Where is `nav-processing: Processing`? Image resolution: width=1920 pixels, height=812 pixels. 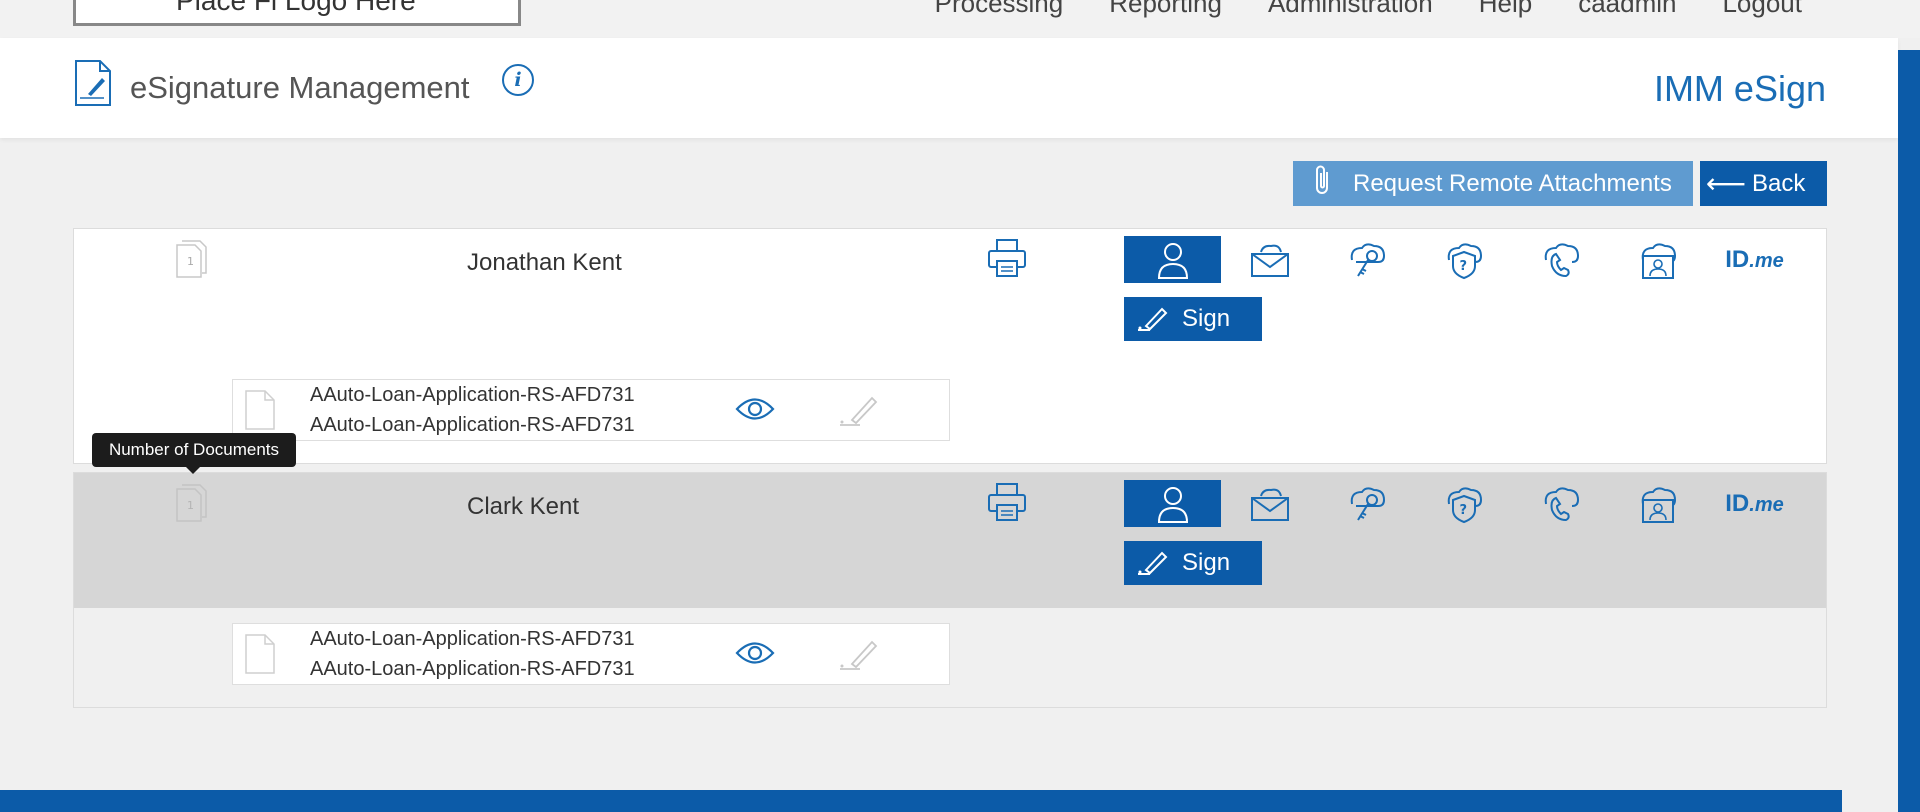
nav-processing: Processing is located at coordinates (999, 9).